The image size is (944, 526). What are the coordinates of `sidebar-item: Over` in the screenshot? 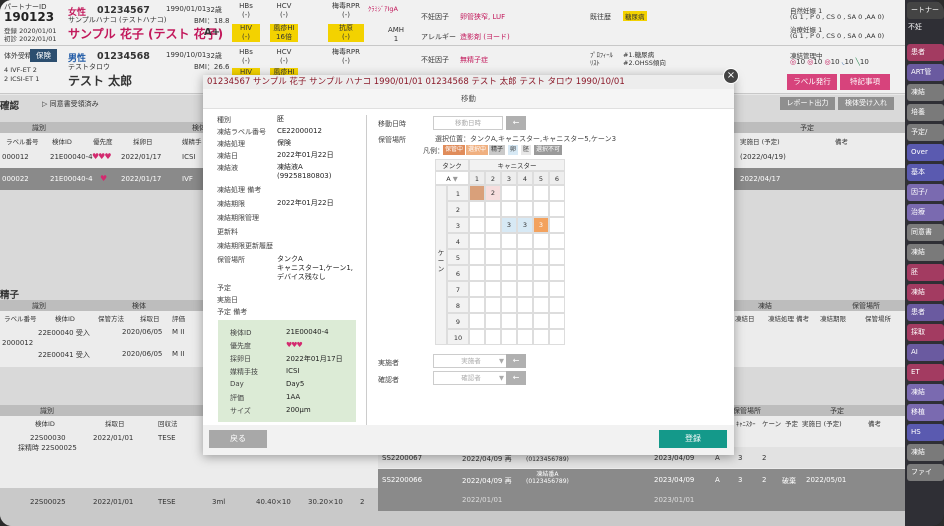 It's located at (925, 152).